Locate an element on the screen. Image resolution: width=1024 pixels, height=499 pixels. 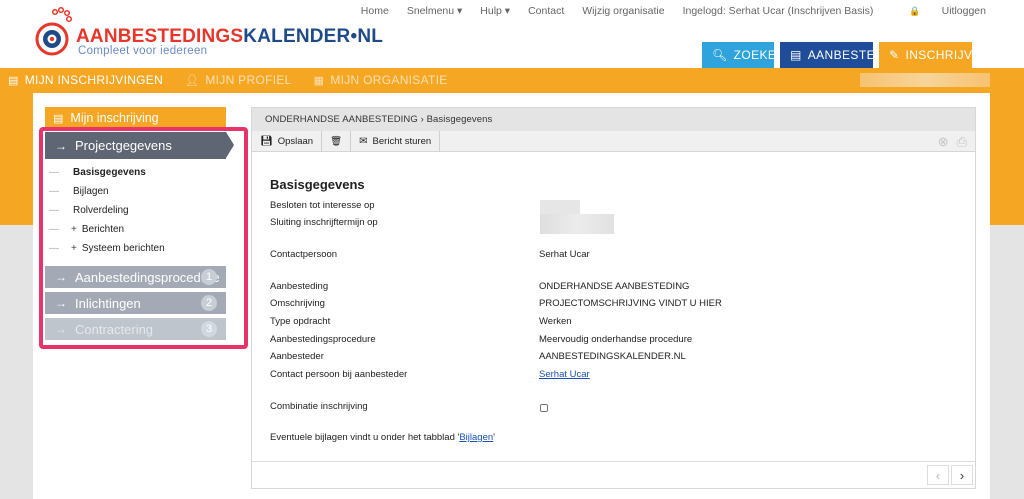
value-contact-aanbesteder: Serhat Ucar is located at coordinates (564, 374).